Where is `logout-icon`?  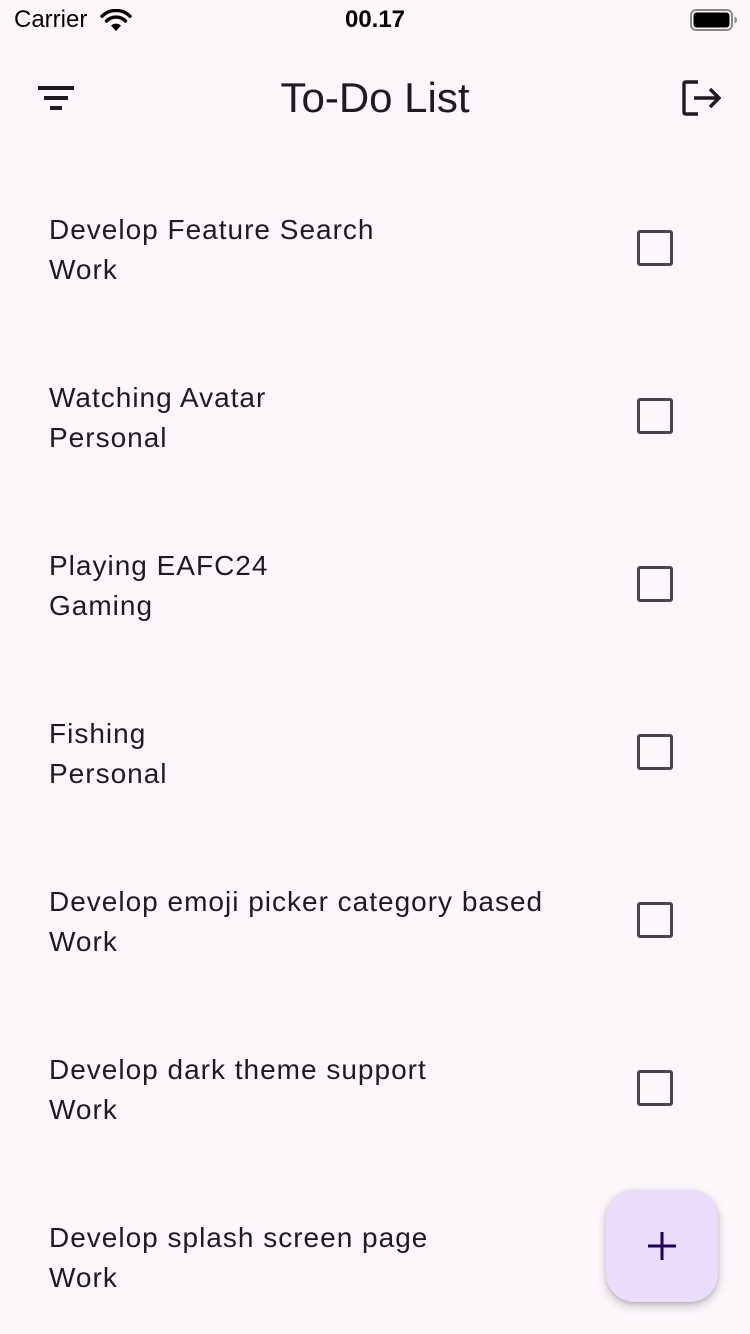 logout-icon is located at coordinates (701, 98).